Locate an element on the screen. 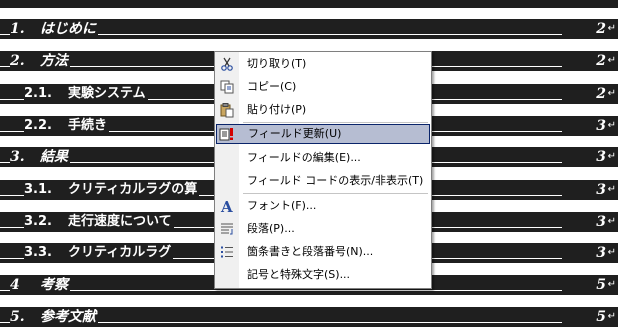 The width and height of the screenshot is (631, 336). toc-entry-title: 実験システム is located at coordinates (108, 93).